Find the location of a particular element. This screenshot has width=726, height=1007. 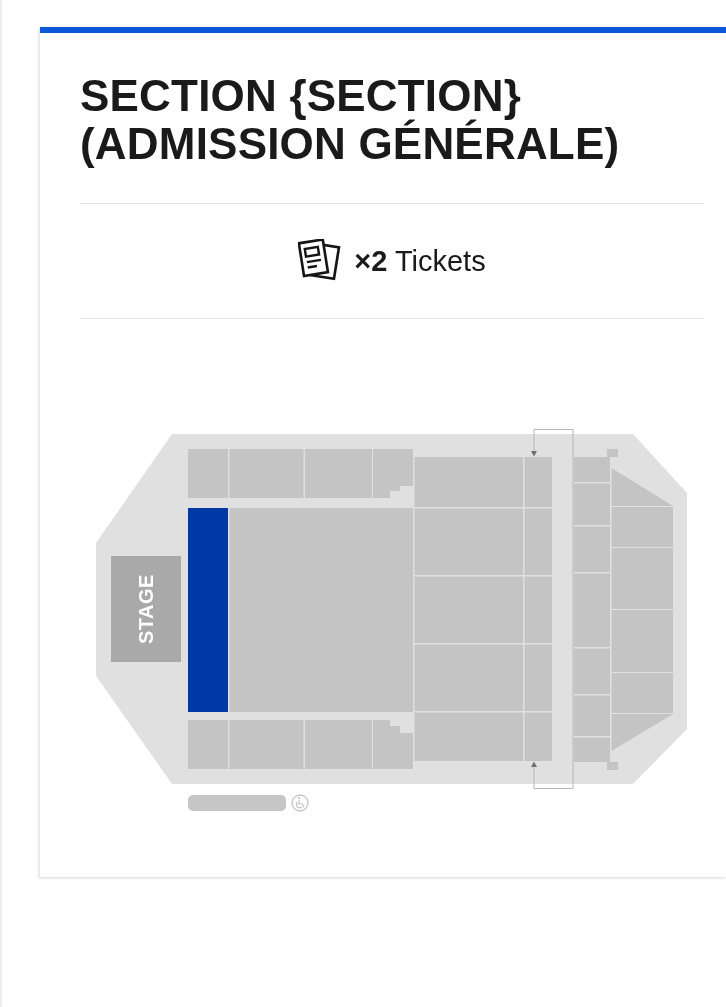

wheelchair-icon is located at coordinates (300, 803).